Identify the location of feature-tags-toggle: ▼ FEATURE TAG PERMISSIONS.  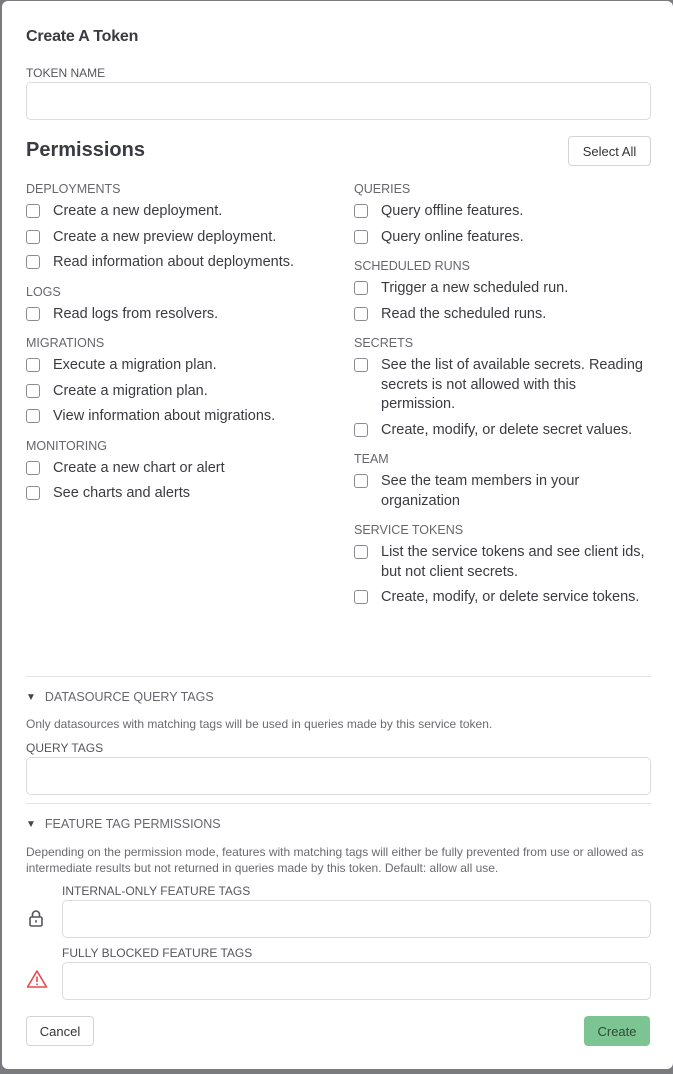
(123, 824).